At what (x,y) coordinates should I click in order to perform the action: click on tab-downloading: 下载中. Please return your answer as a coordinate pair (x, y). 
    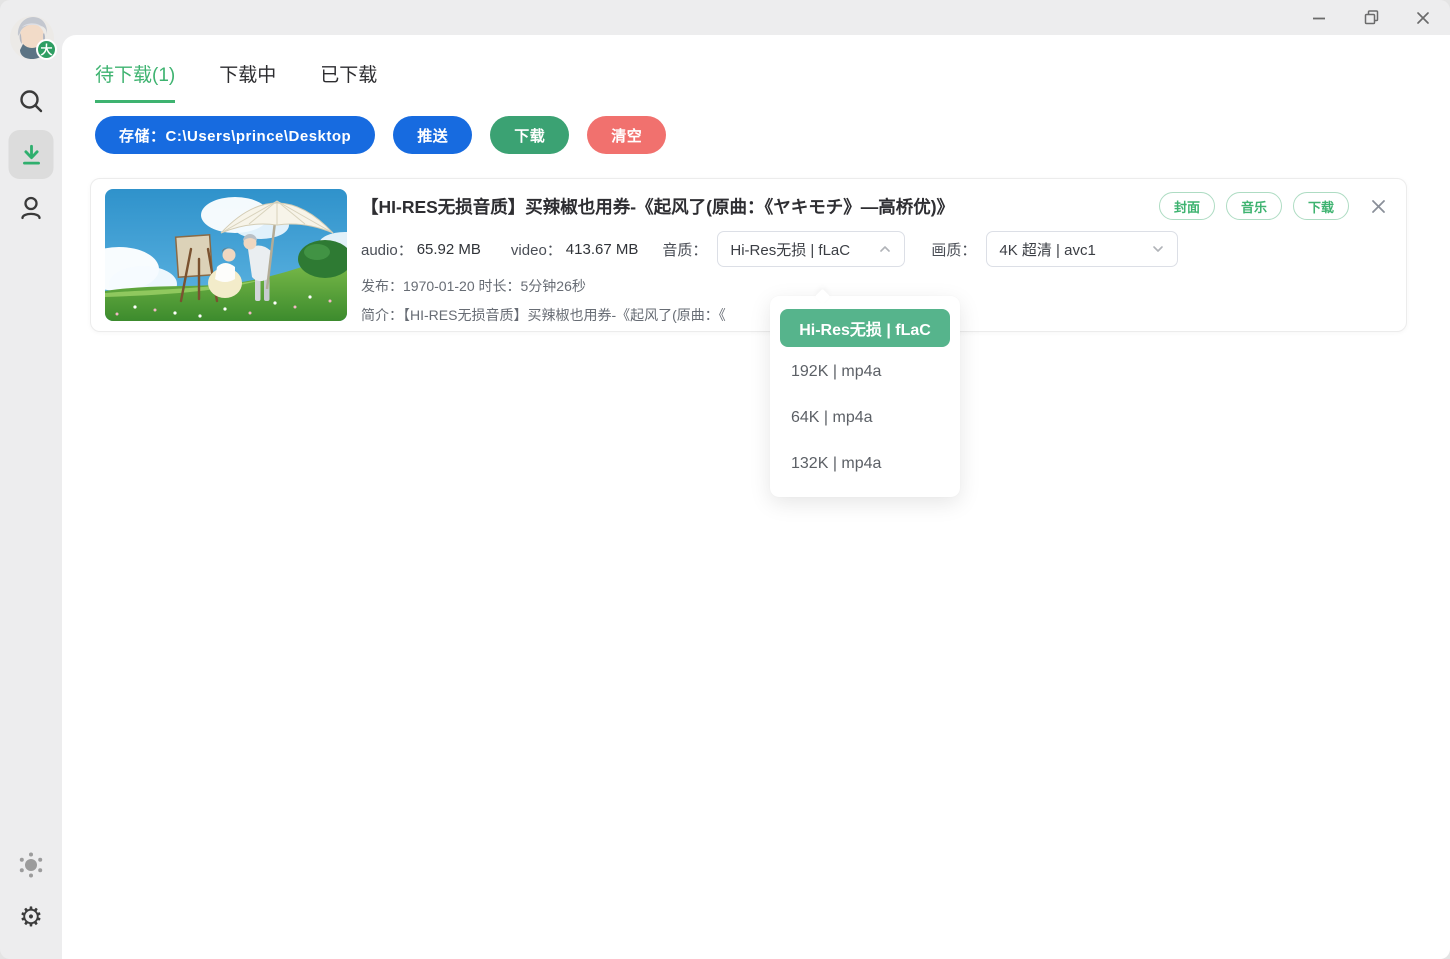
    Looking at the image, I should click on (247, 81).